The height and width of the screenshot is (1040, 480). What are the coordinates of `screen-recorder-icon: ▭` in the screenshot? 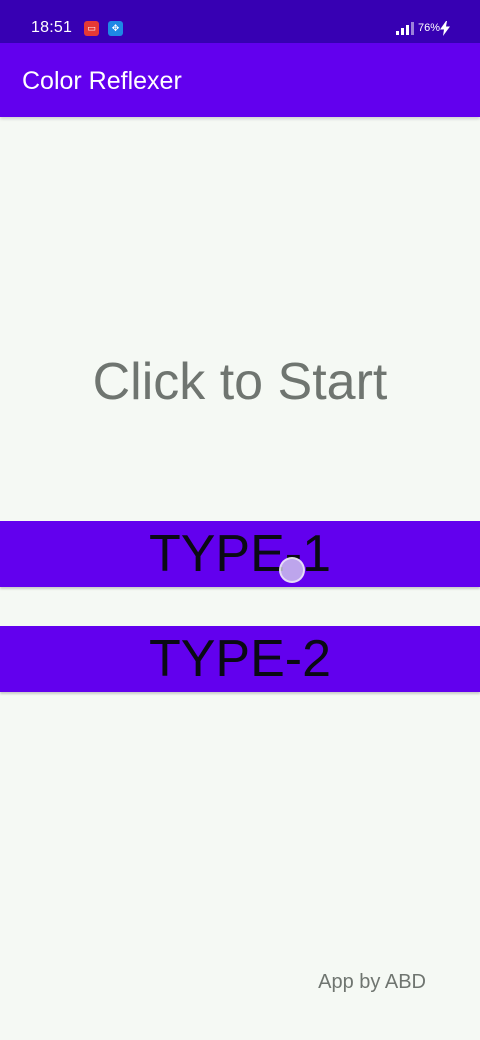 It's located at (91, 28).